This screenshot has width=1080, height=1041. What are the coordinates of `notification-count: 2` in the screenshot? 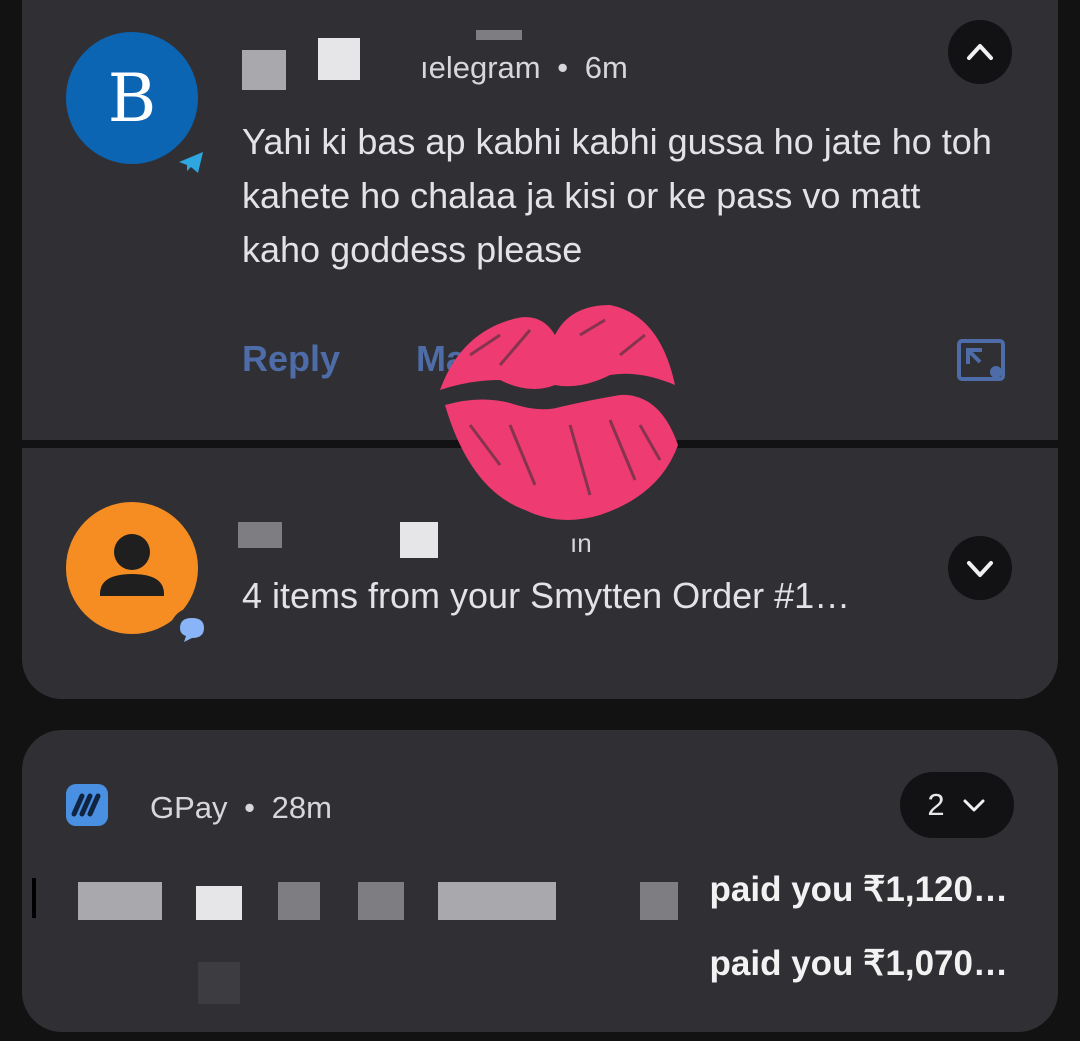 It's located at (936, 804).